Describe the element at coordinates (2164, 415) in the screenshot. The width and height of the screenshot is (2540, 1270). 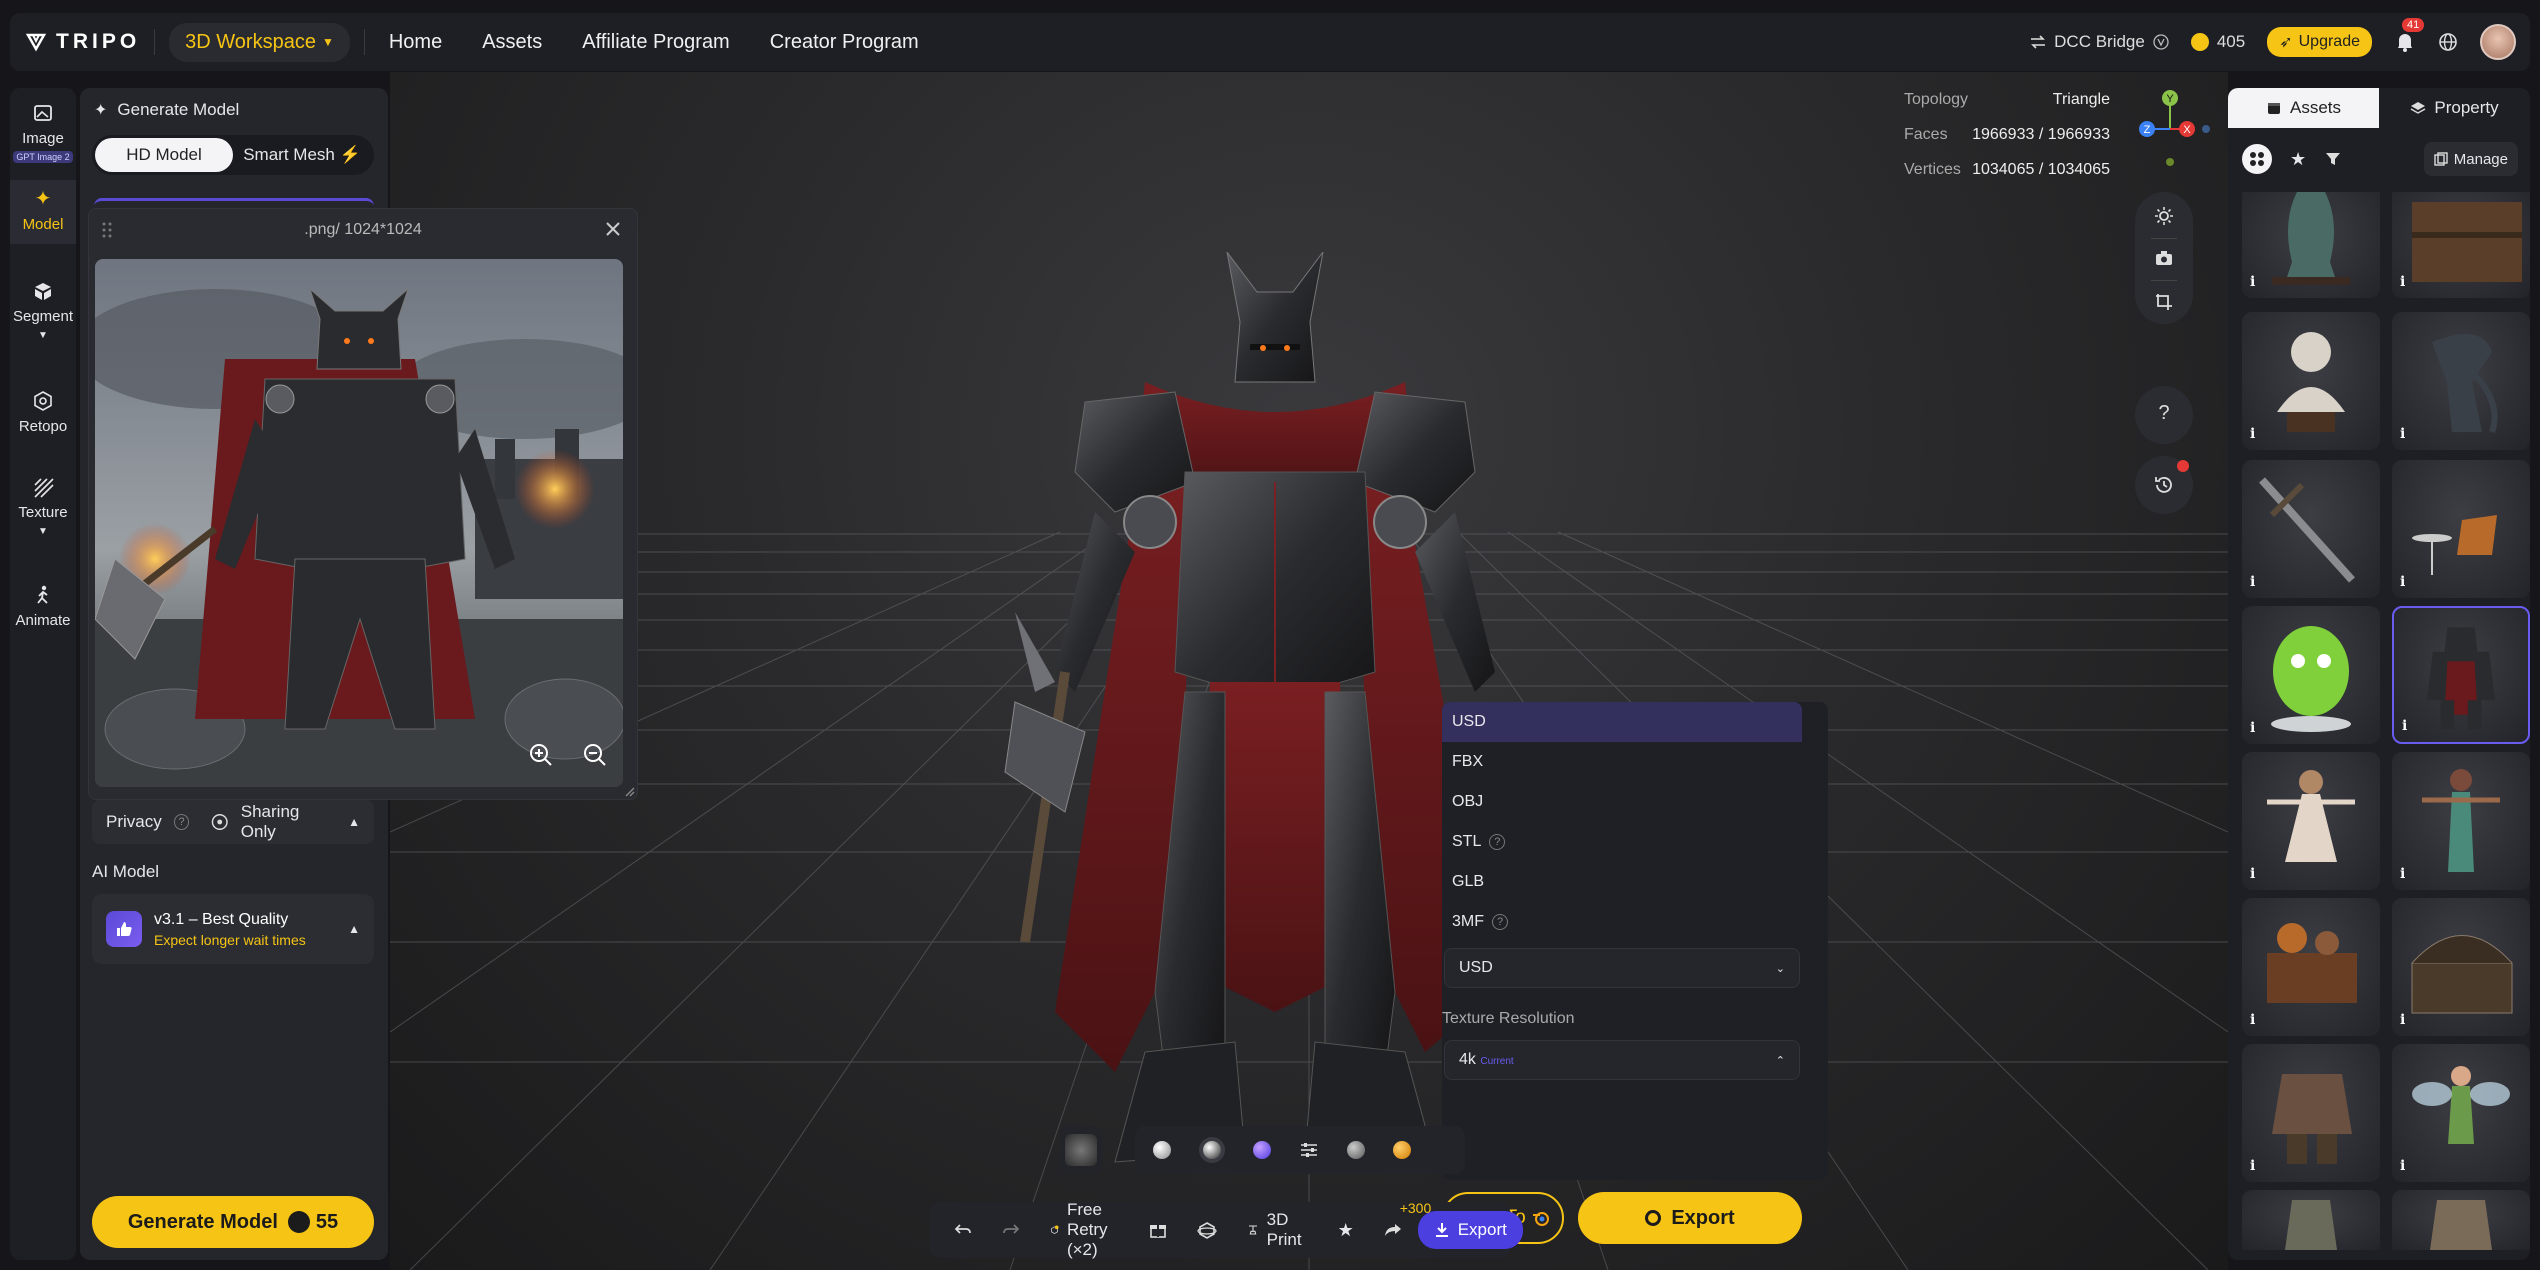
I see `help-button: ?` at that location.